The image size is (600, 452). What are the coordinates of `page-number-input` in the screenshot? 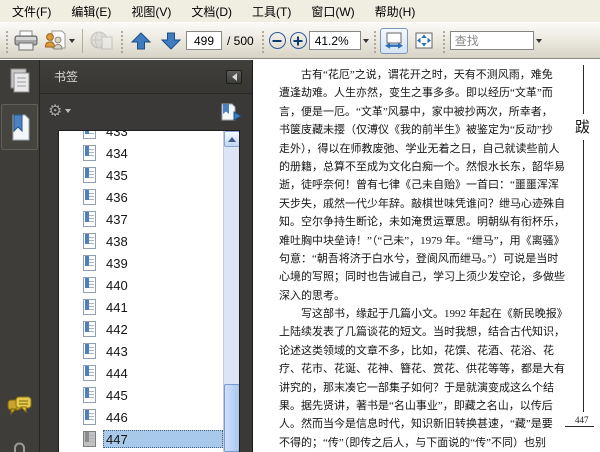 It's located at (204, 40).